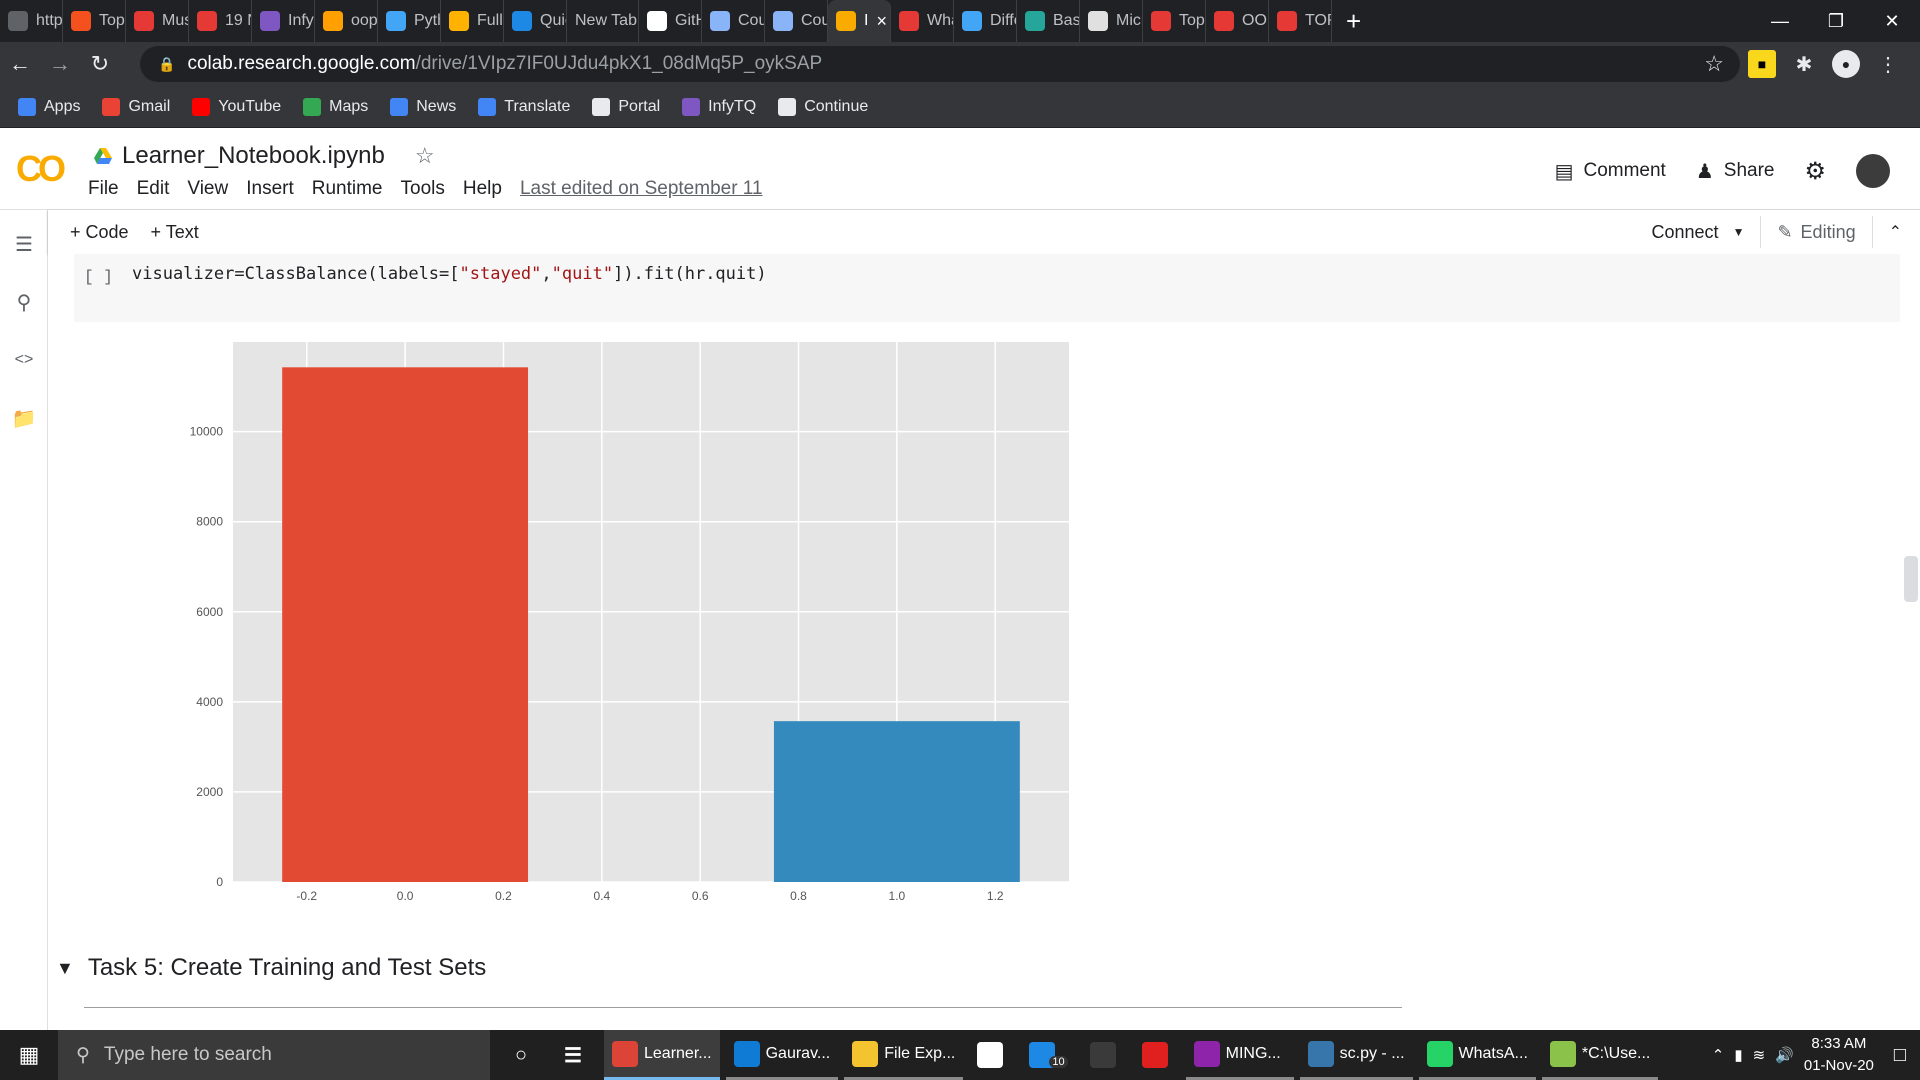  I want to click on tab-label: http, so click(49, 20).